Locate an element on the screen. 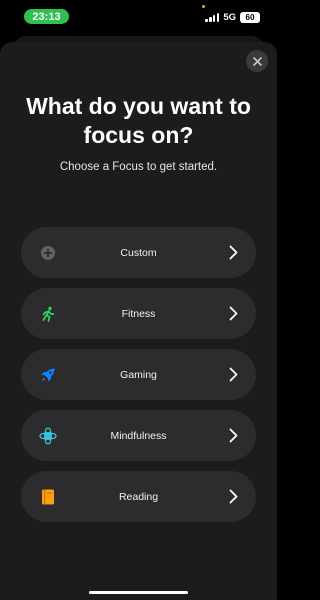 Image resolution: width=320 pixels, height=600 pixels. focus-option-mindfulness: Mindfulness is located at coordinates (138, 435).